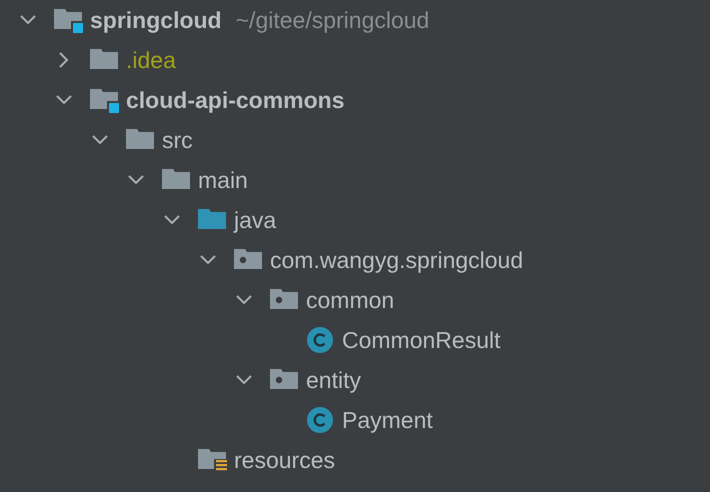 Image resolution: width=710 pixels, height=492 pixels. Describe the element at coordinates (255, 220) in the screenshot. I see `node-label: java` at that location.